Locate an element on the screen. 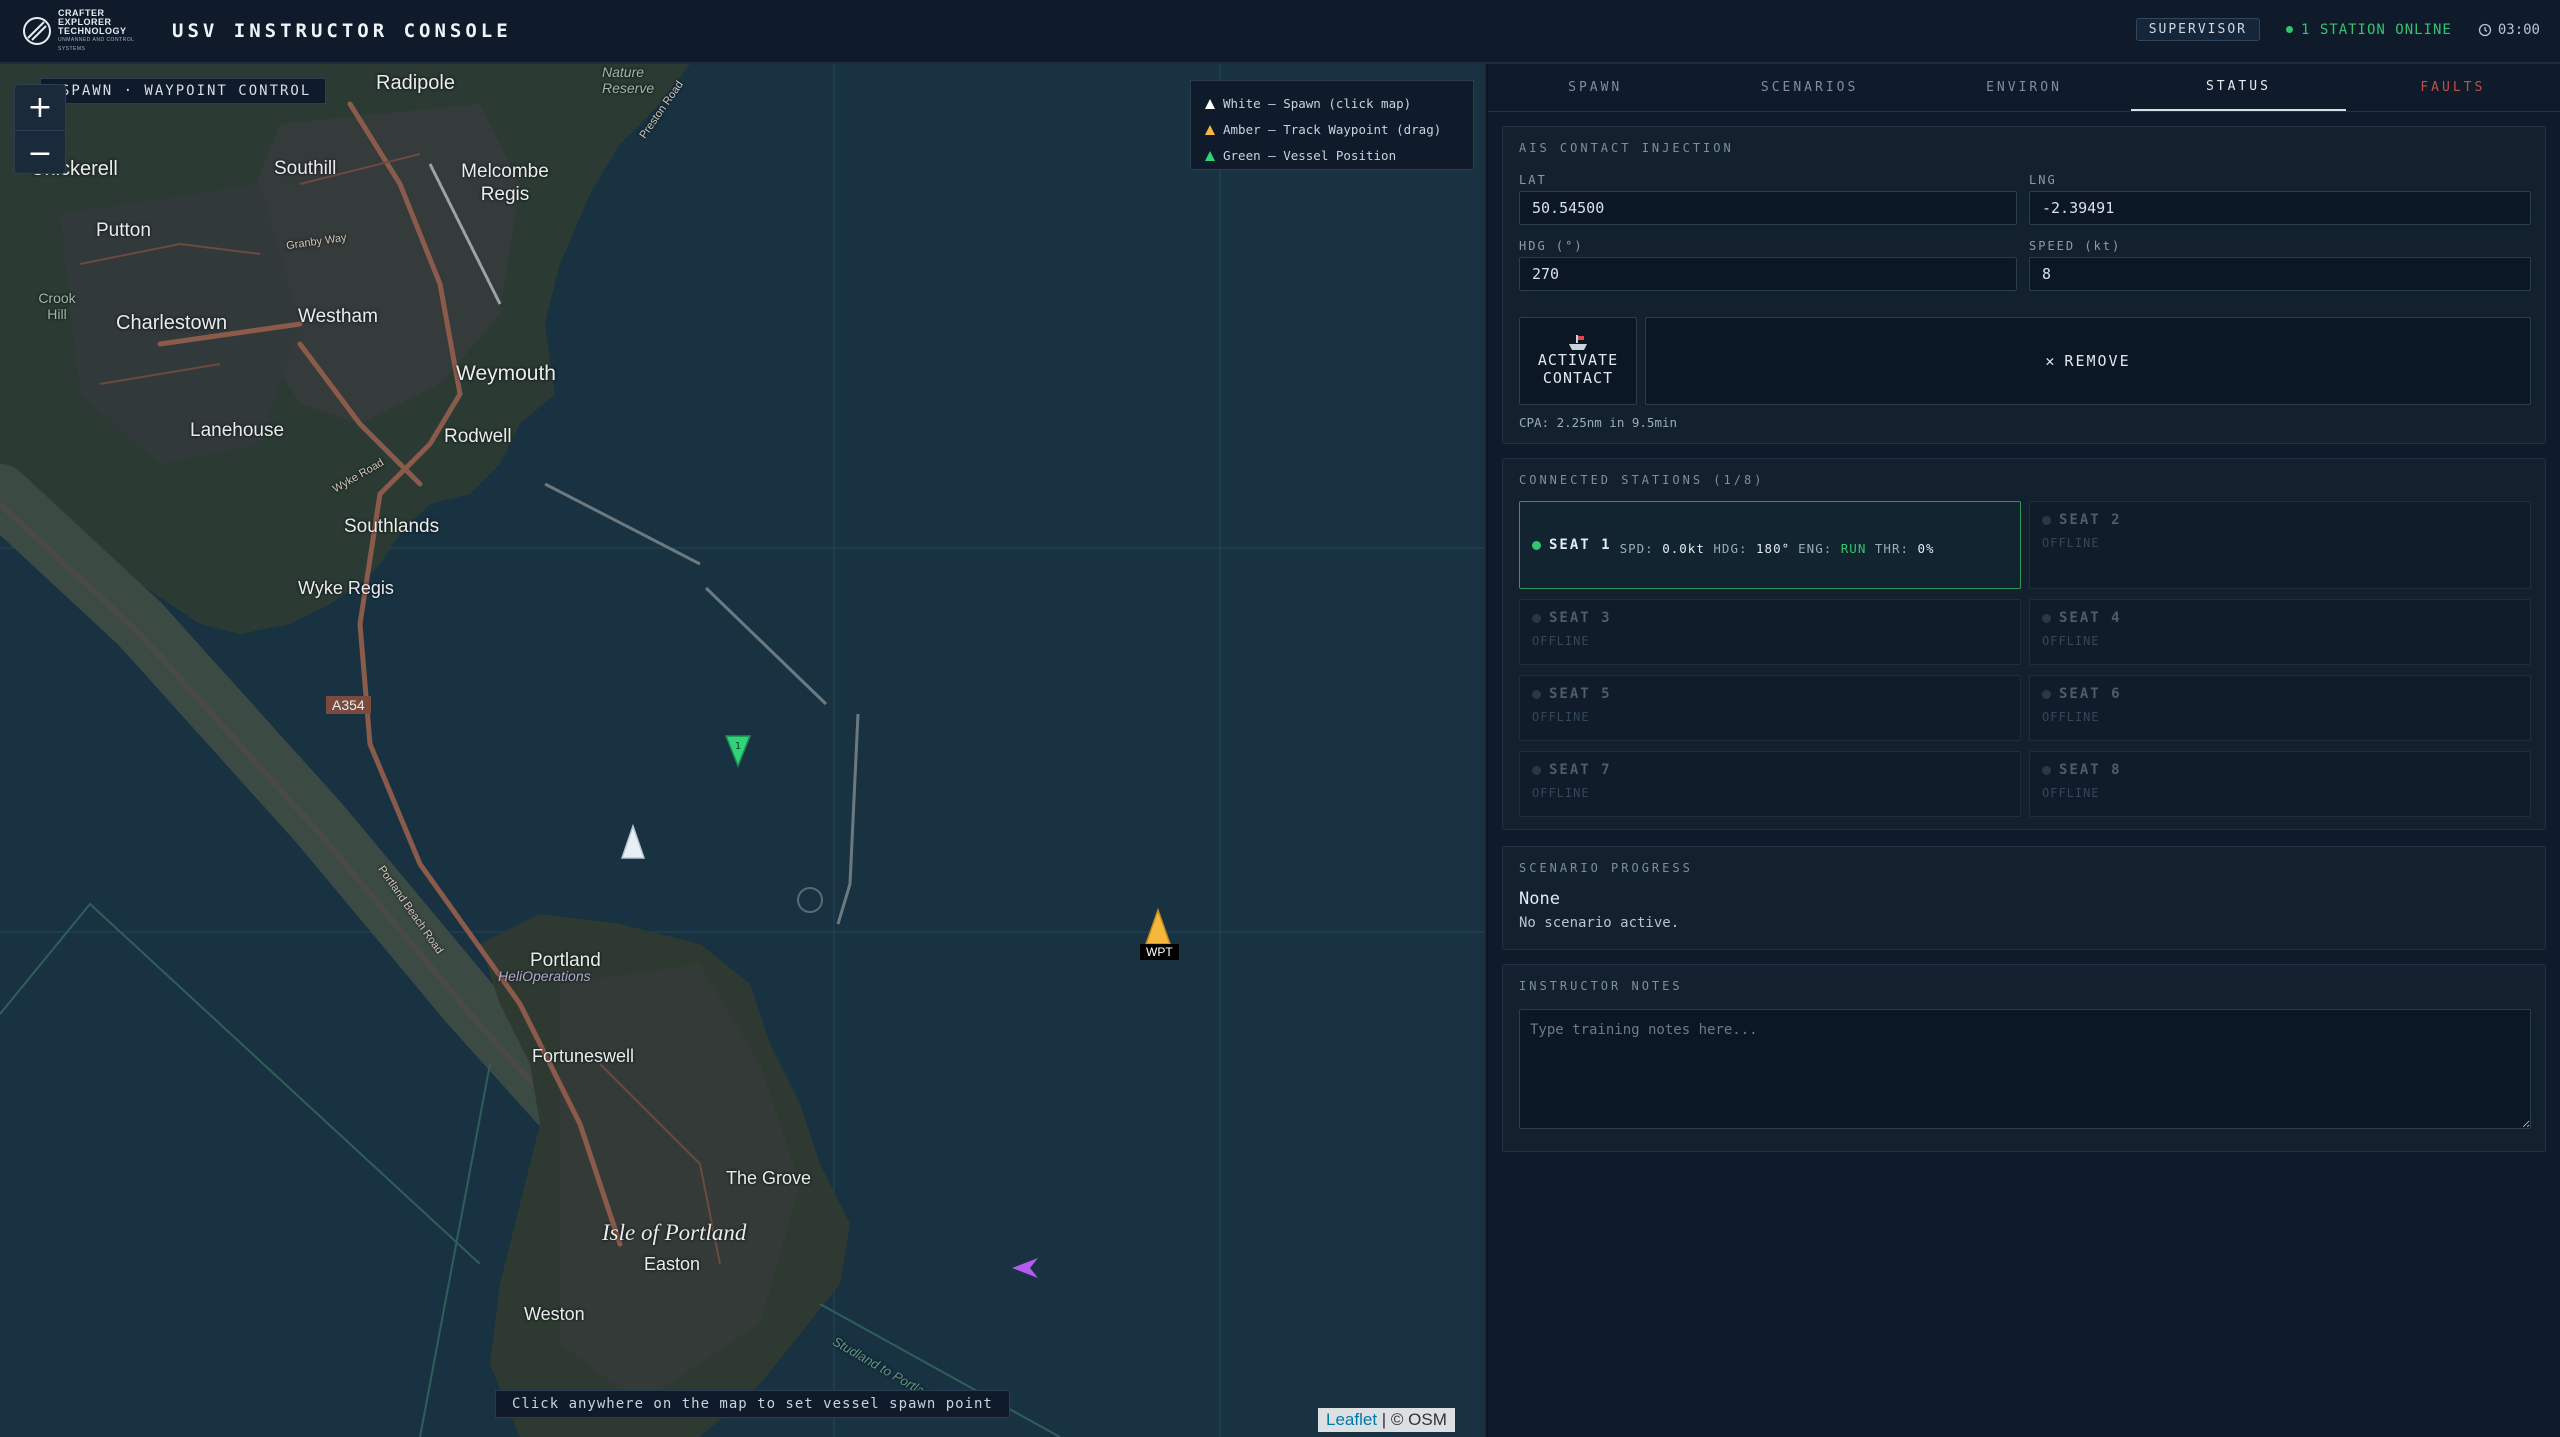  seat-card-8: SEAT 8 OFFLINE is located at coordinates (2280, 784).